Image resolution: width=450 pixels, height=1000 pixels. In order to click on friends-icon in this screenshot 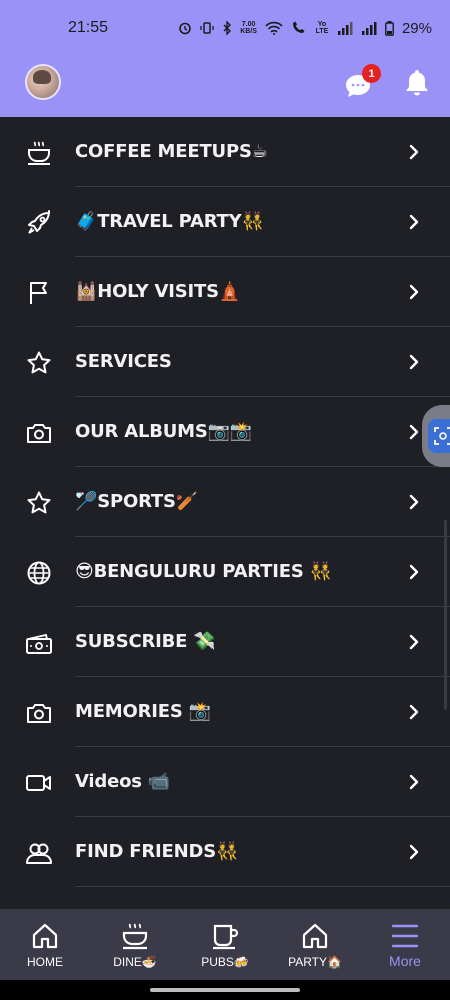, I will do `click(39, 853)`.